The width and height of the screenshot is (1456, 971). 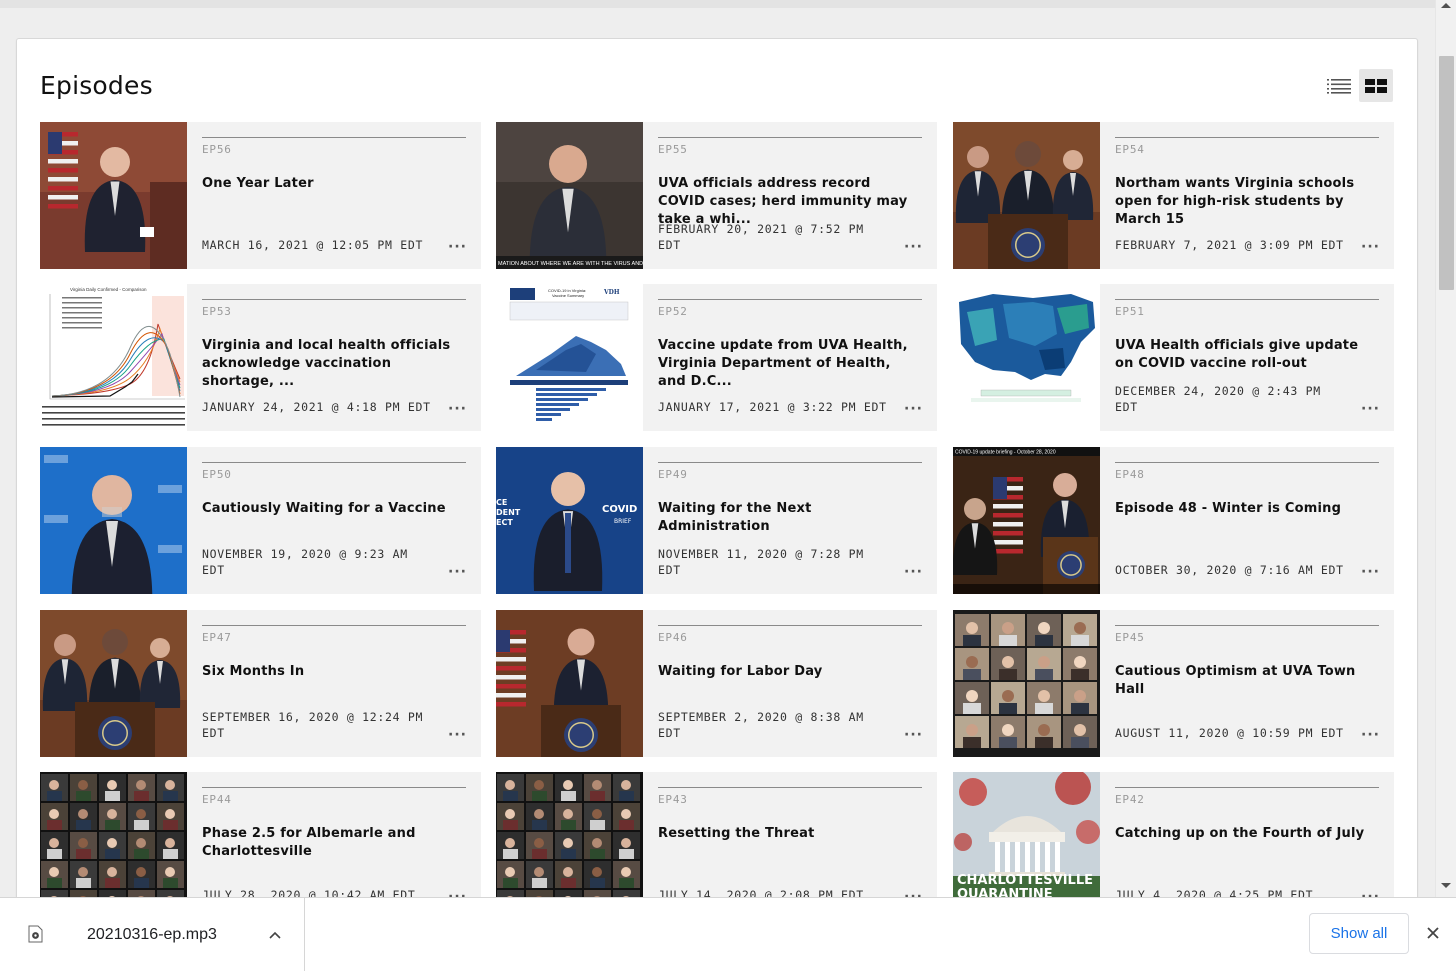 I want to click on download-item: 20210316-ep.mp3, so click(x=152, y=934).